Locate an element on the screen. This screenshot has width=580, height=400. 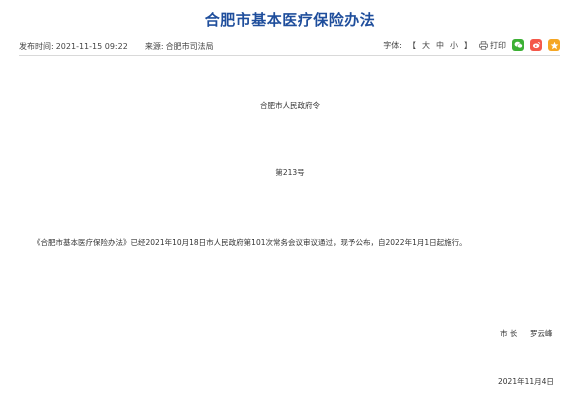
font-size-small: 小 is located at coordinates (454, 45).